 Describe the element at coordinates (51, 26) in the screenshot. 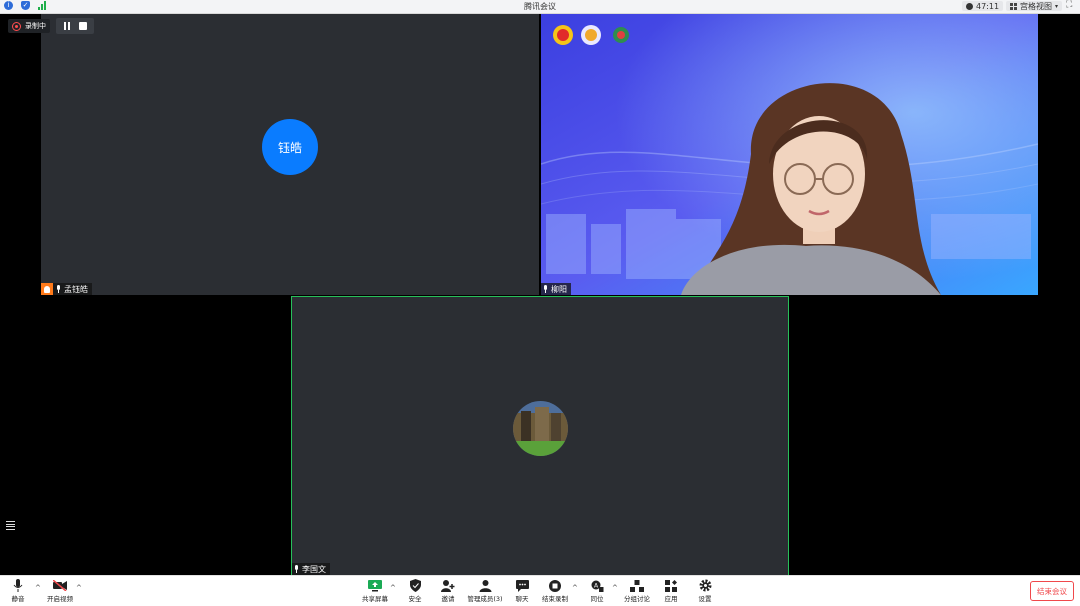

I see `recording-bar: 录制中` at that location.